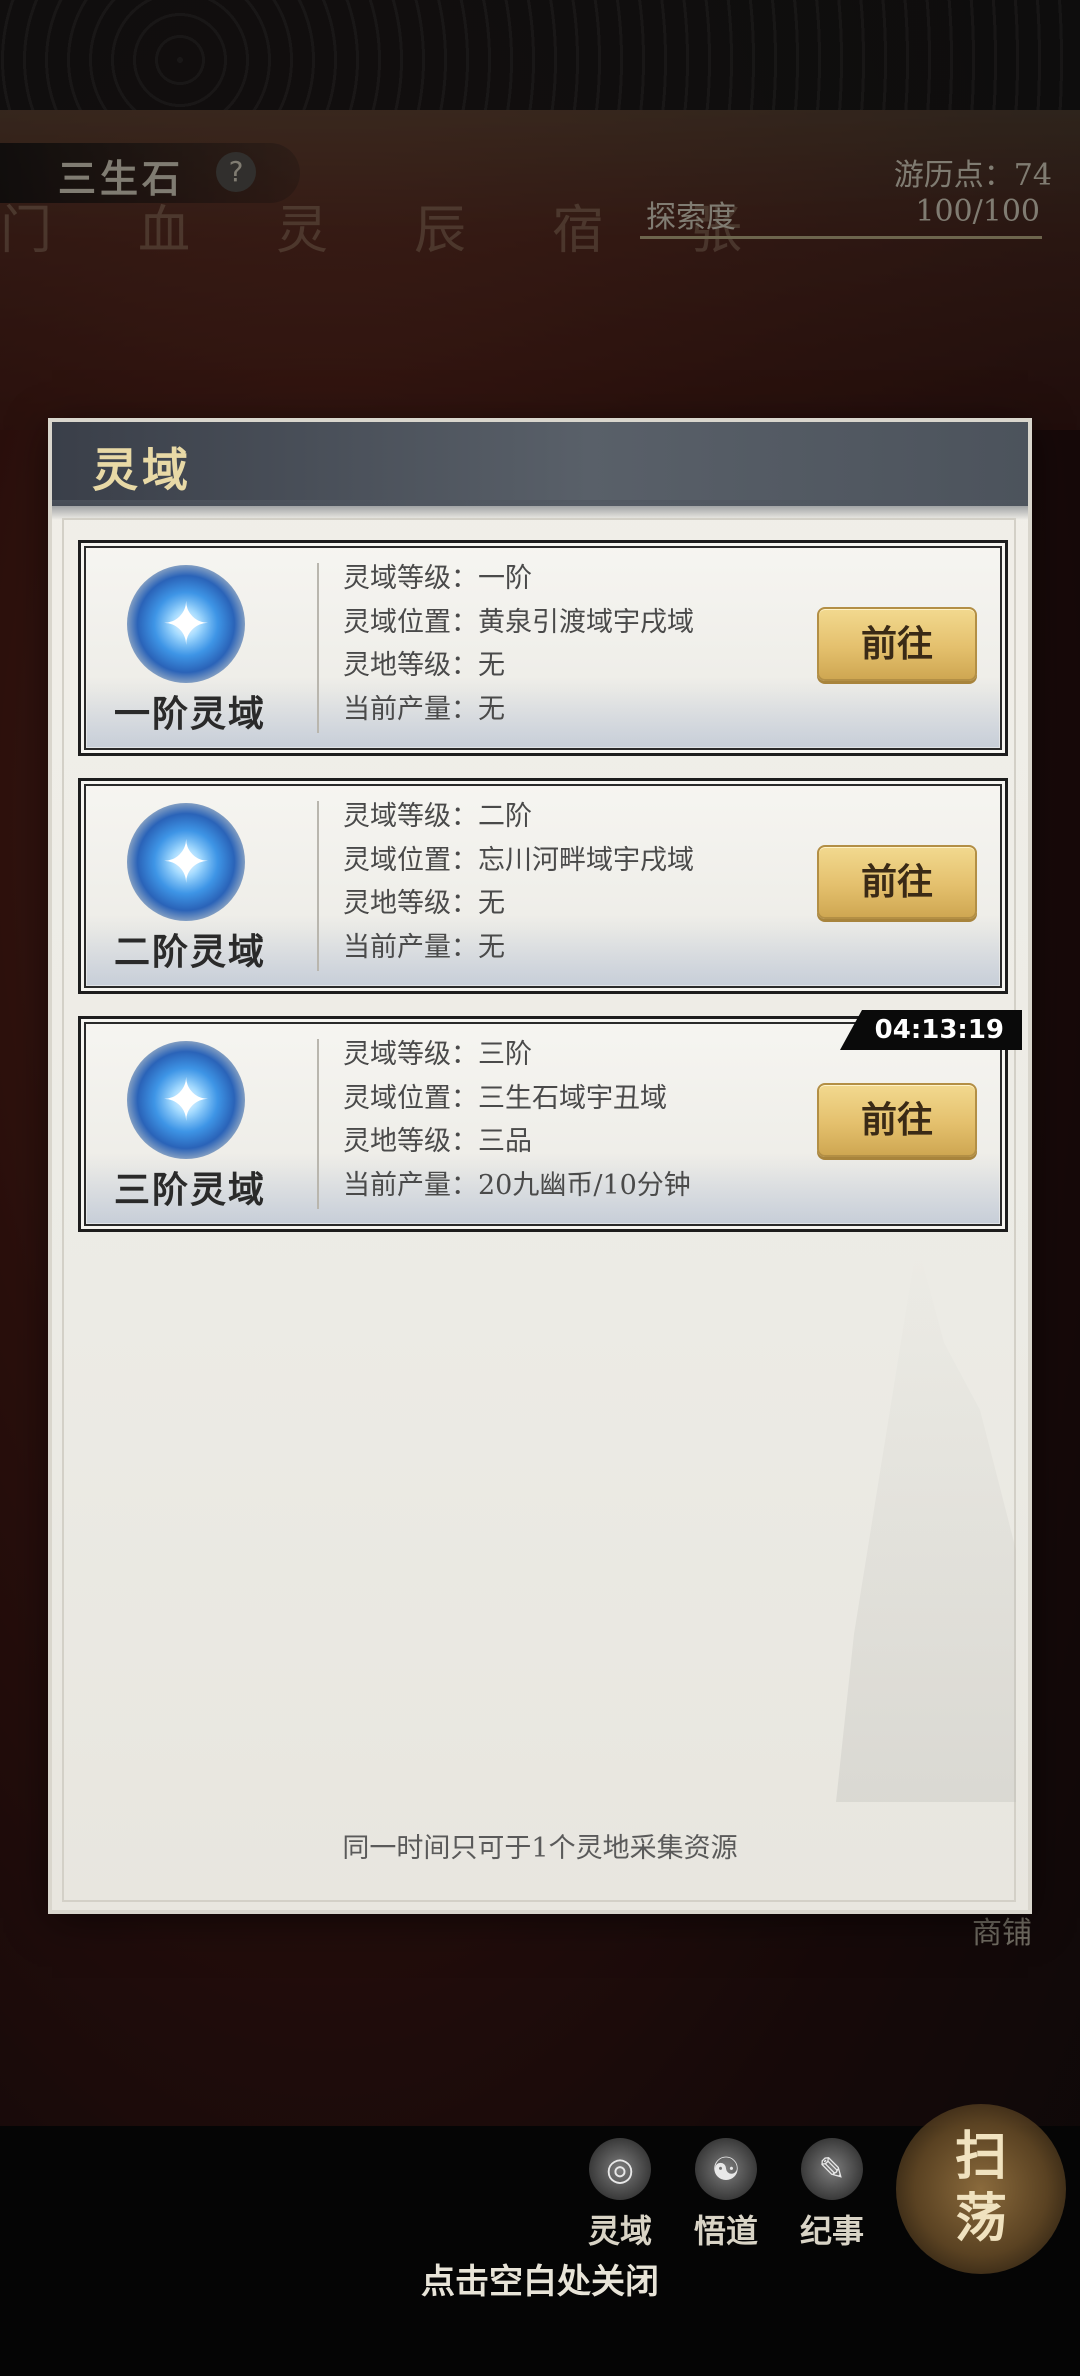  What do you see at coordinates (518, 622) in the screenshot?
I see `domain-location: 灵域位置：黄泉引渡域宇戌域` at bounding box center [518, 622].